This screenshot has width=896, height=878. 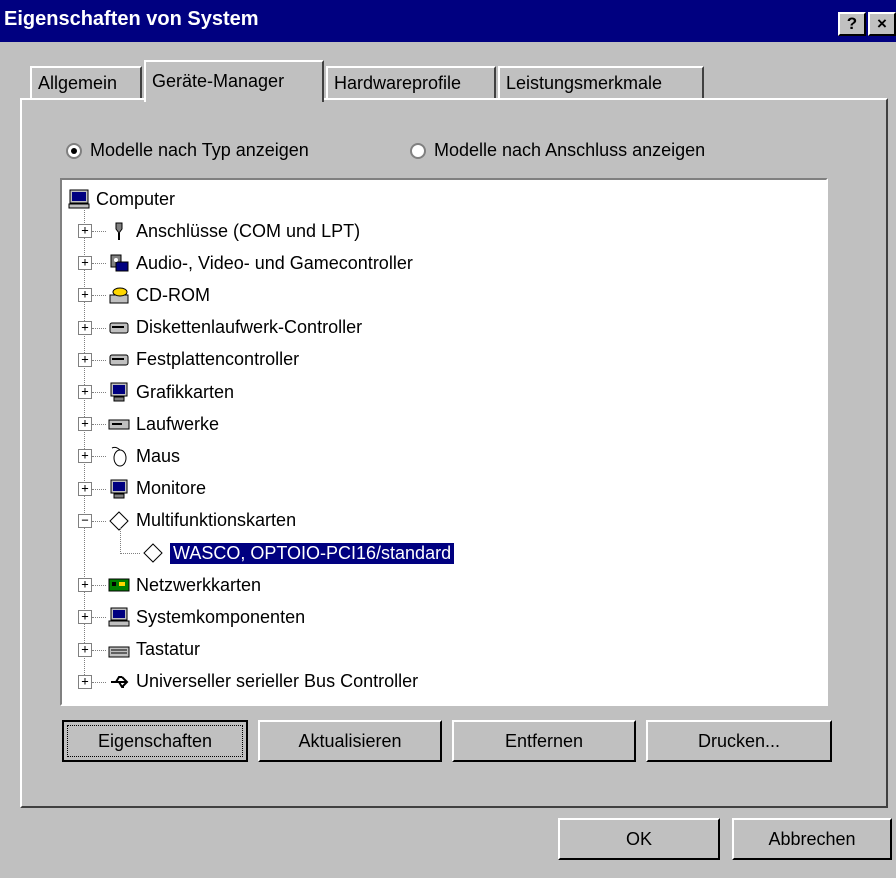 I want to click on tab-geraete-manager: Geräte-Manager, so click(x=234, y=81).